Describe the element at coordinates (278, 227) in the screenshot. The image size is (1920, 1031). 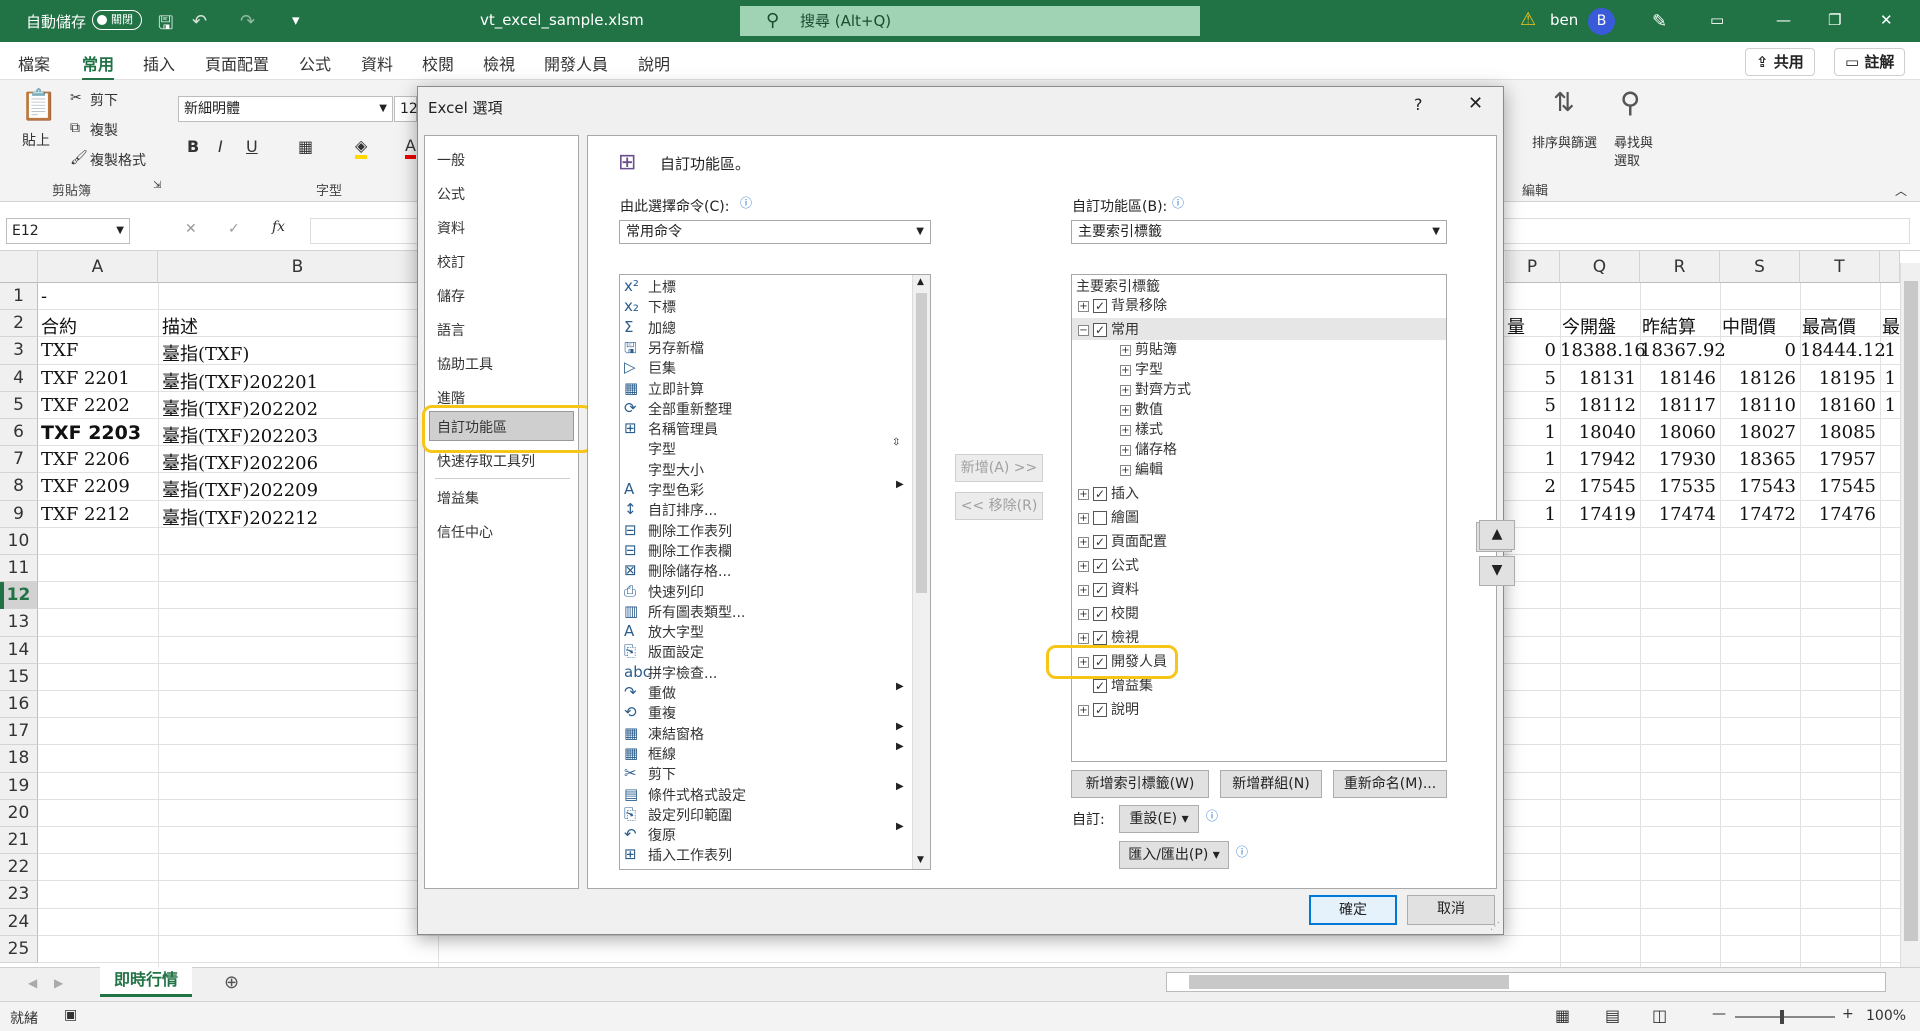
I see `insert-function-button: fx` at that location.